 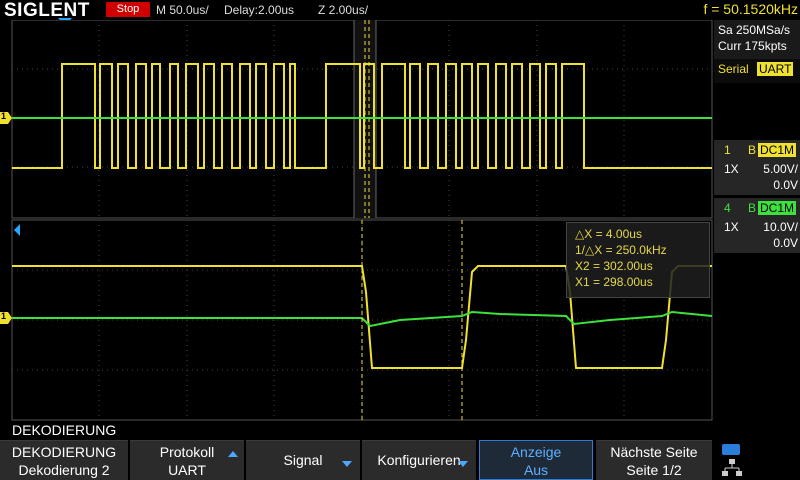 I want to click on ch1-bandwidth-icon: B, so click(x=752, y=150).